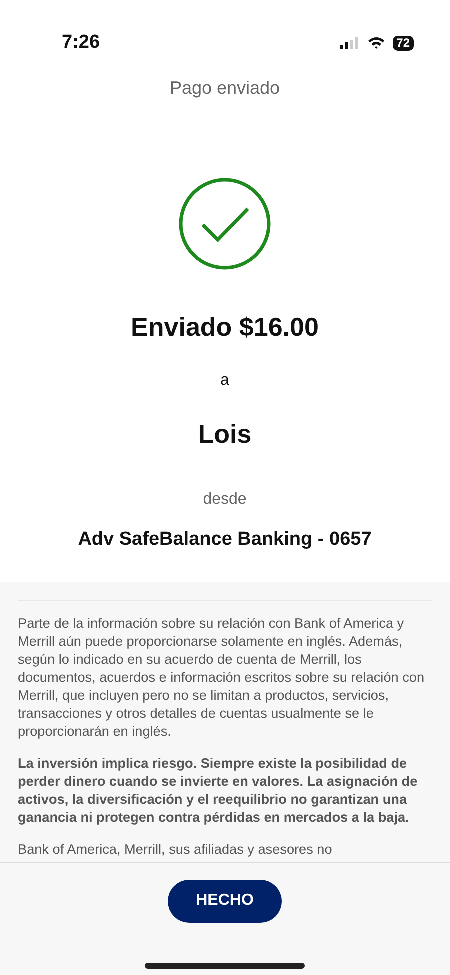 This screenshot has width=450, height=975. What do you see at coordinates (225, 540) in the screenshot?
I see `account-name: Adv SafeBalance Banking - 0657` at bounding box center [225, 540].